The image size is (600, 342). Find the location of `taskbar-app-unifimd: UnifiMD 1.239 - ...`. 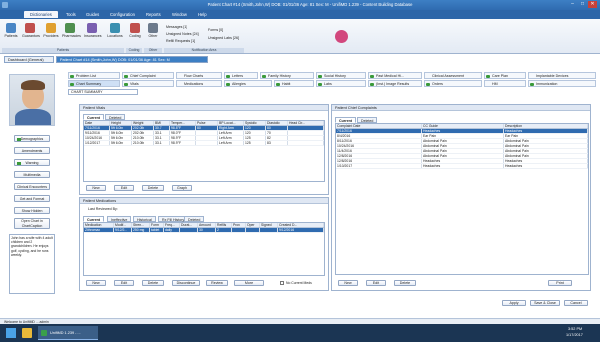

taskbar-app-unifimd: UnifiMD 1.239 - ... is located at coordinates (68, 333).